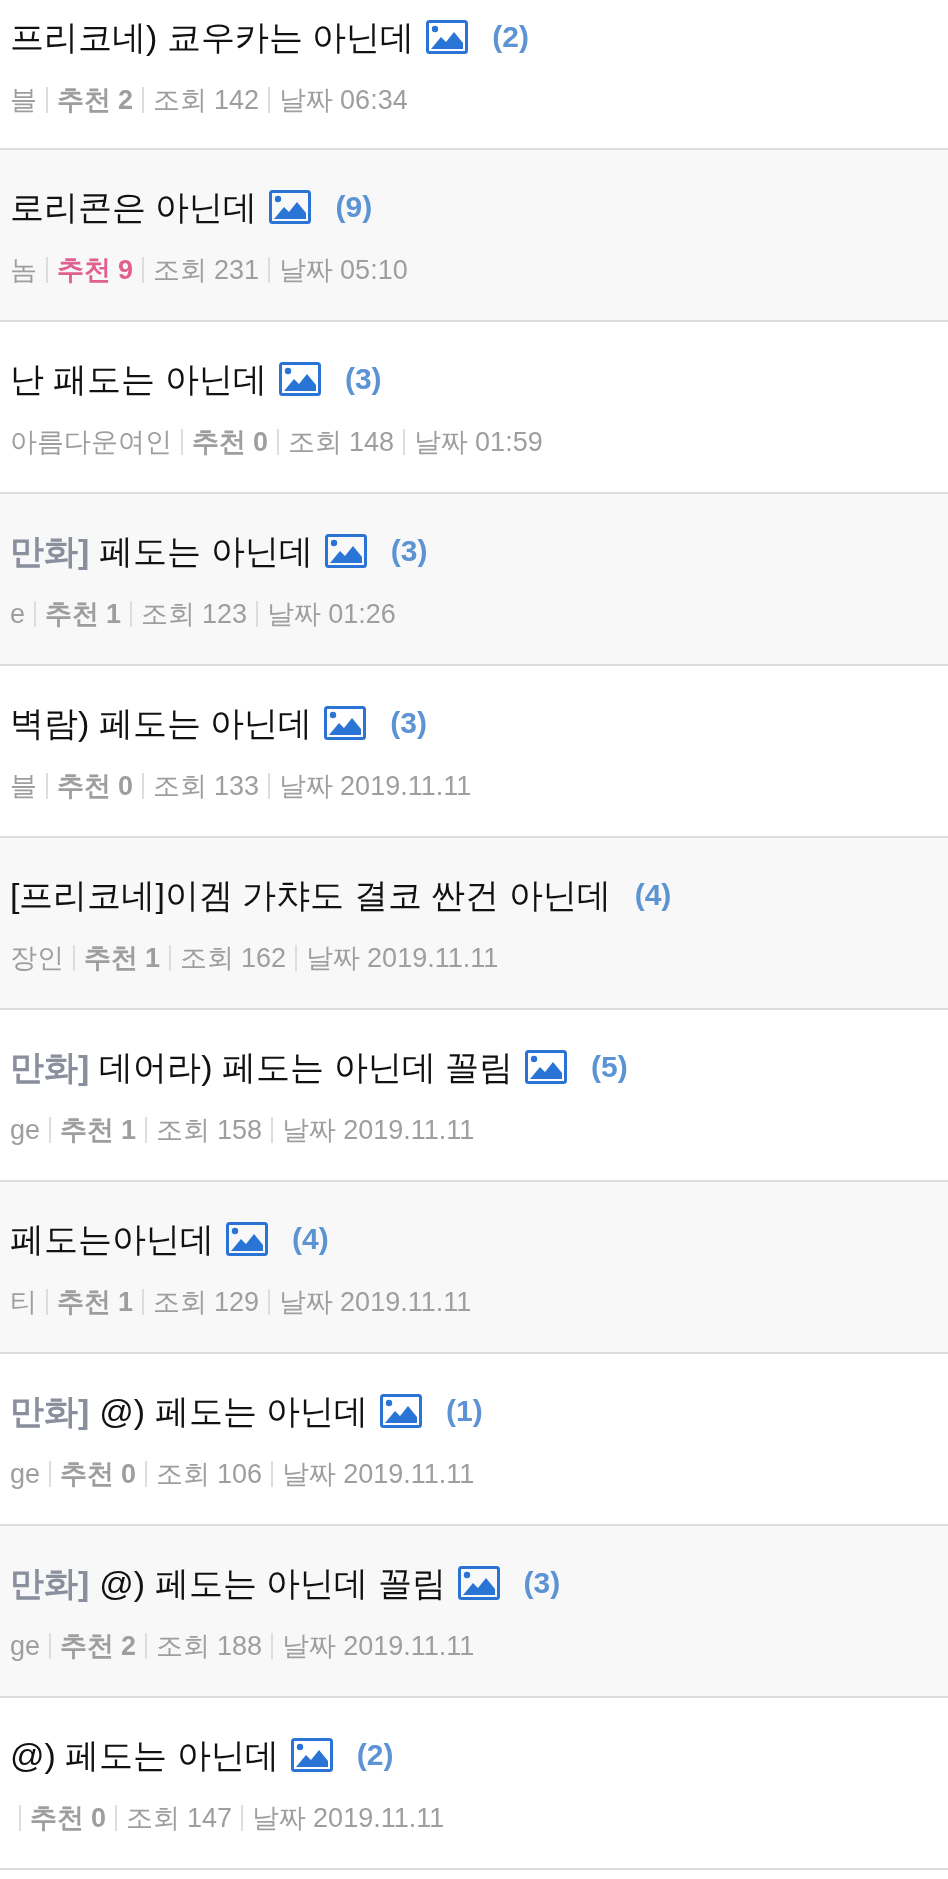 The width and height of the screenshot is (948, 1879). What do you see at coordinates (179, 1818) in the screenshot?
I see `view-count: 조회 147` at bounding box center [179, 1818].